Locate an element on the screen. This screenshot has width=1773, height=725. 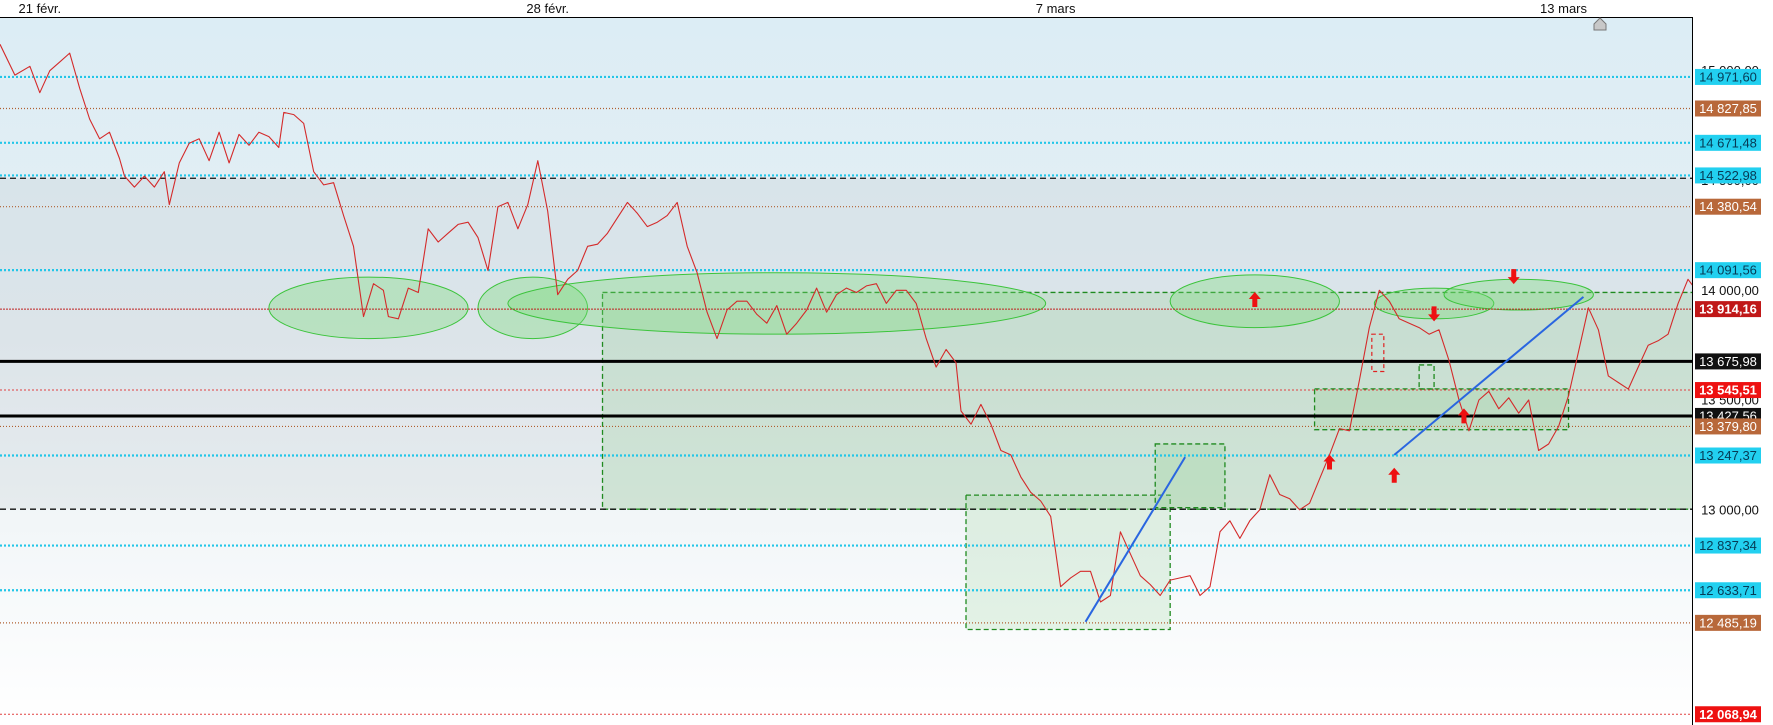
level-label: 13 675,98 is located at coordinates (1728, 361).